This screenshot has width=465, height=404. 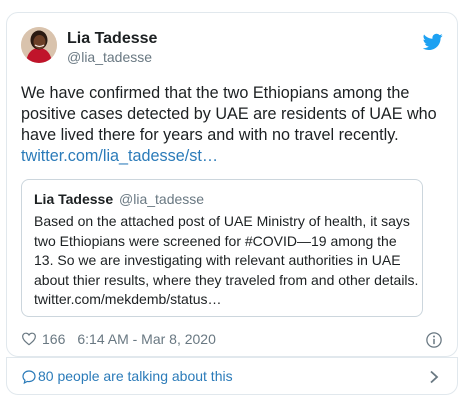 What do you see at coordinates (433, 42) in the screenshot?
I see `twitter-bird-icon` at bounding box center [433, 42].